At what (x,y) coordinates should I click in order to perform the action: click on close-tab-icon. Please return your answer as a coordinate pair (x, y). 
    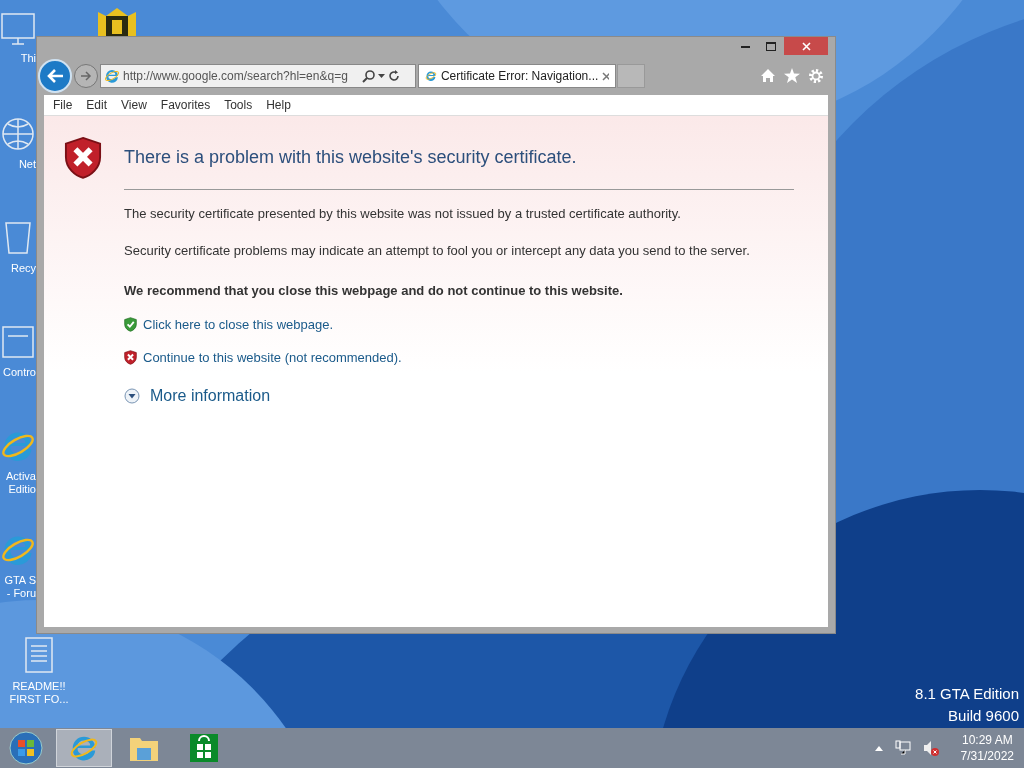
    Looking at the image, I should click on (605, 76).